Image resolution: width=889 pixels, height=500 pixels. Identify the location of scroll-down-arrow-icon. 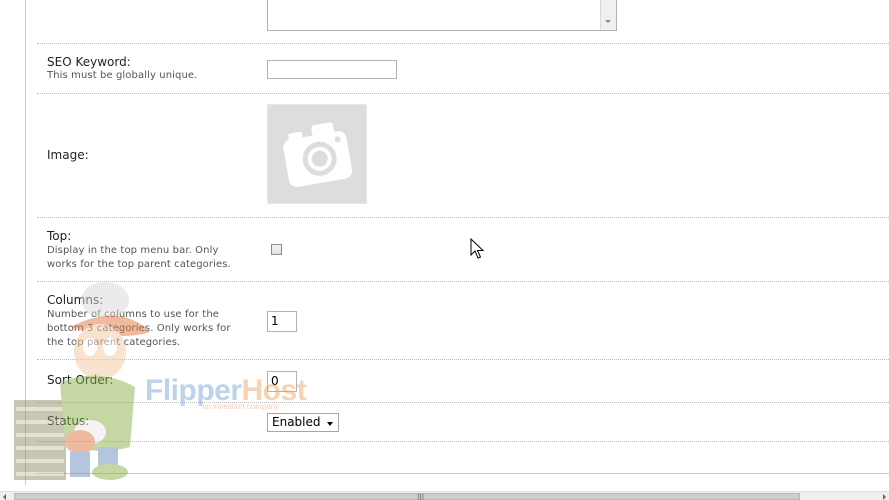
(608, 21).